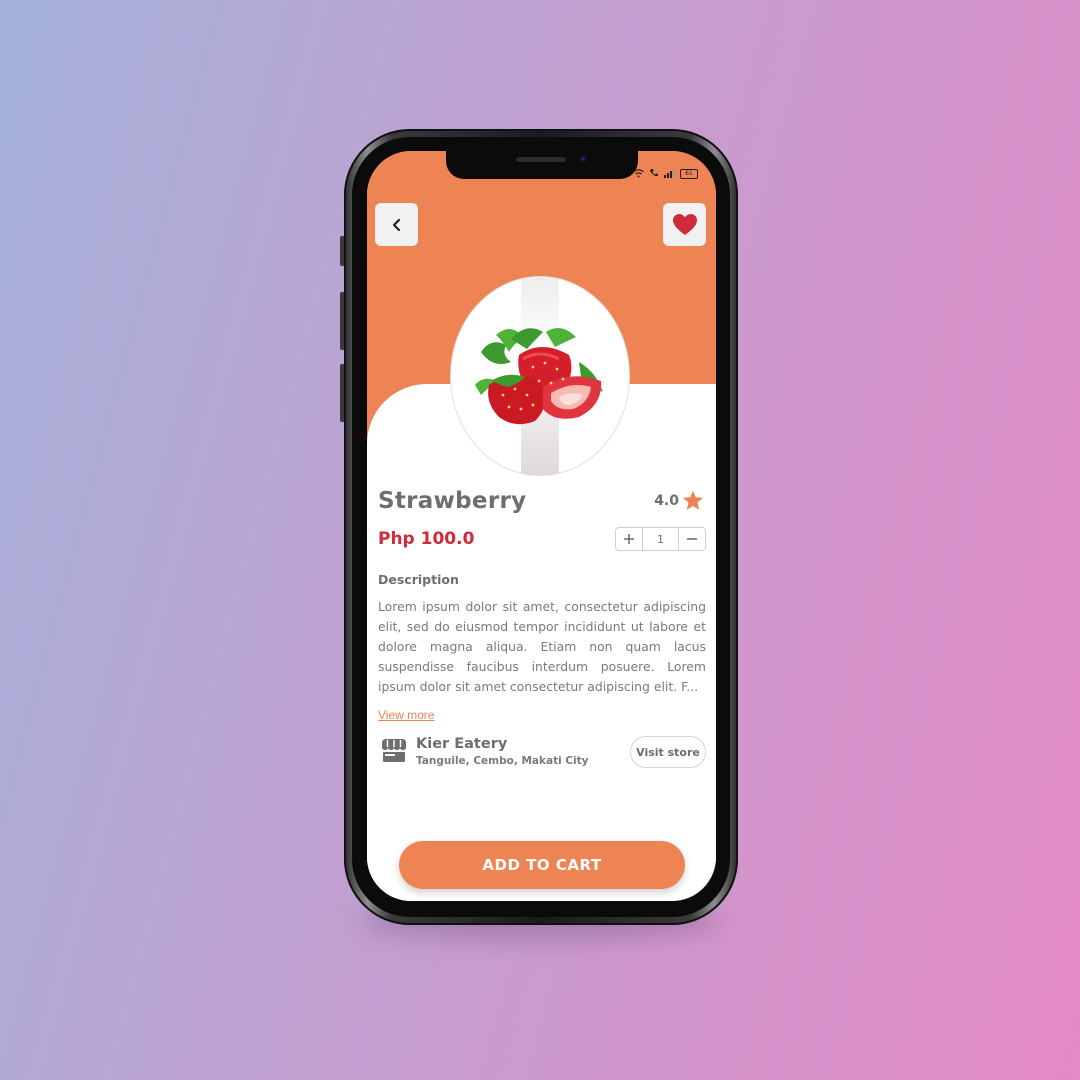  I want to click on product-name: Strawberry, so click(452, 501).